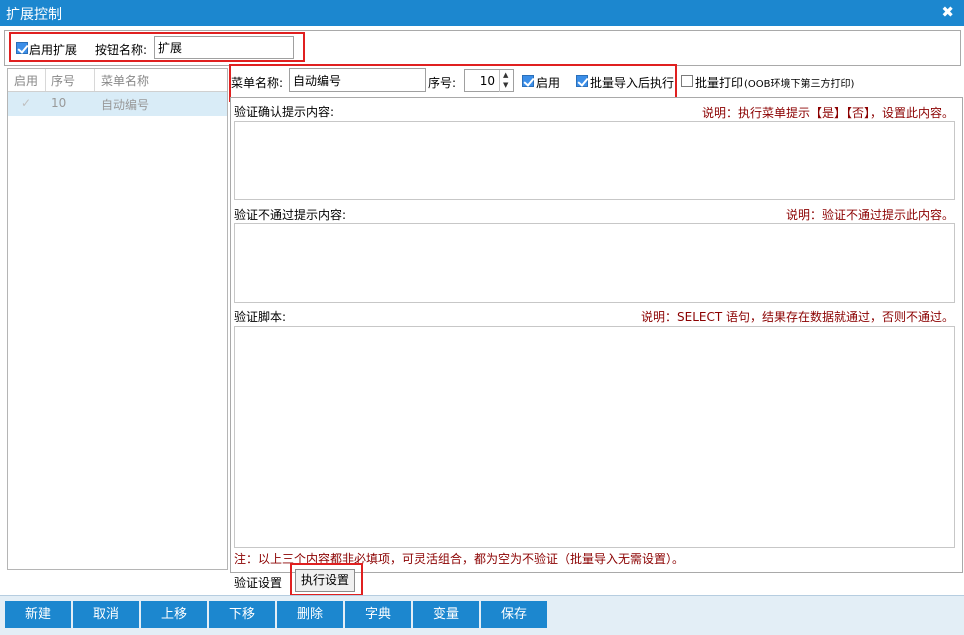 The height and width of the screenshot is (635, 964). Describe the element at coordinates (290, 215) in the screenshot. I see `fail-prompt-label: 验证不通过提示内容:` at that location.